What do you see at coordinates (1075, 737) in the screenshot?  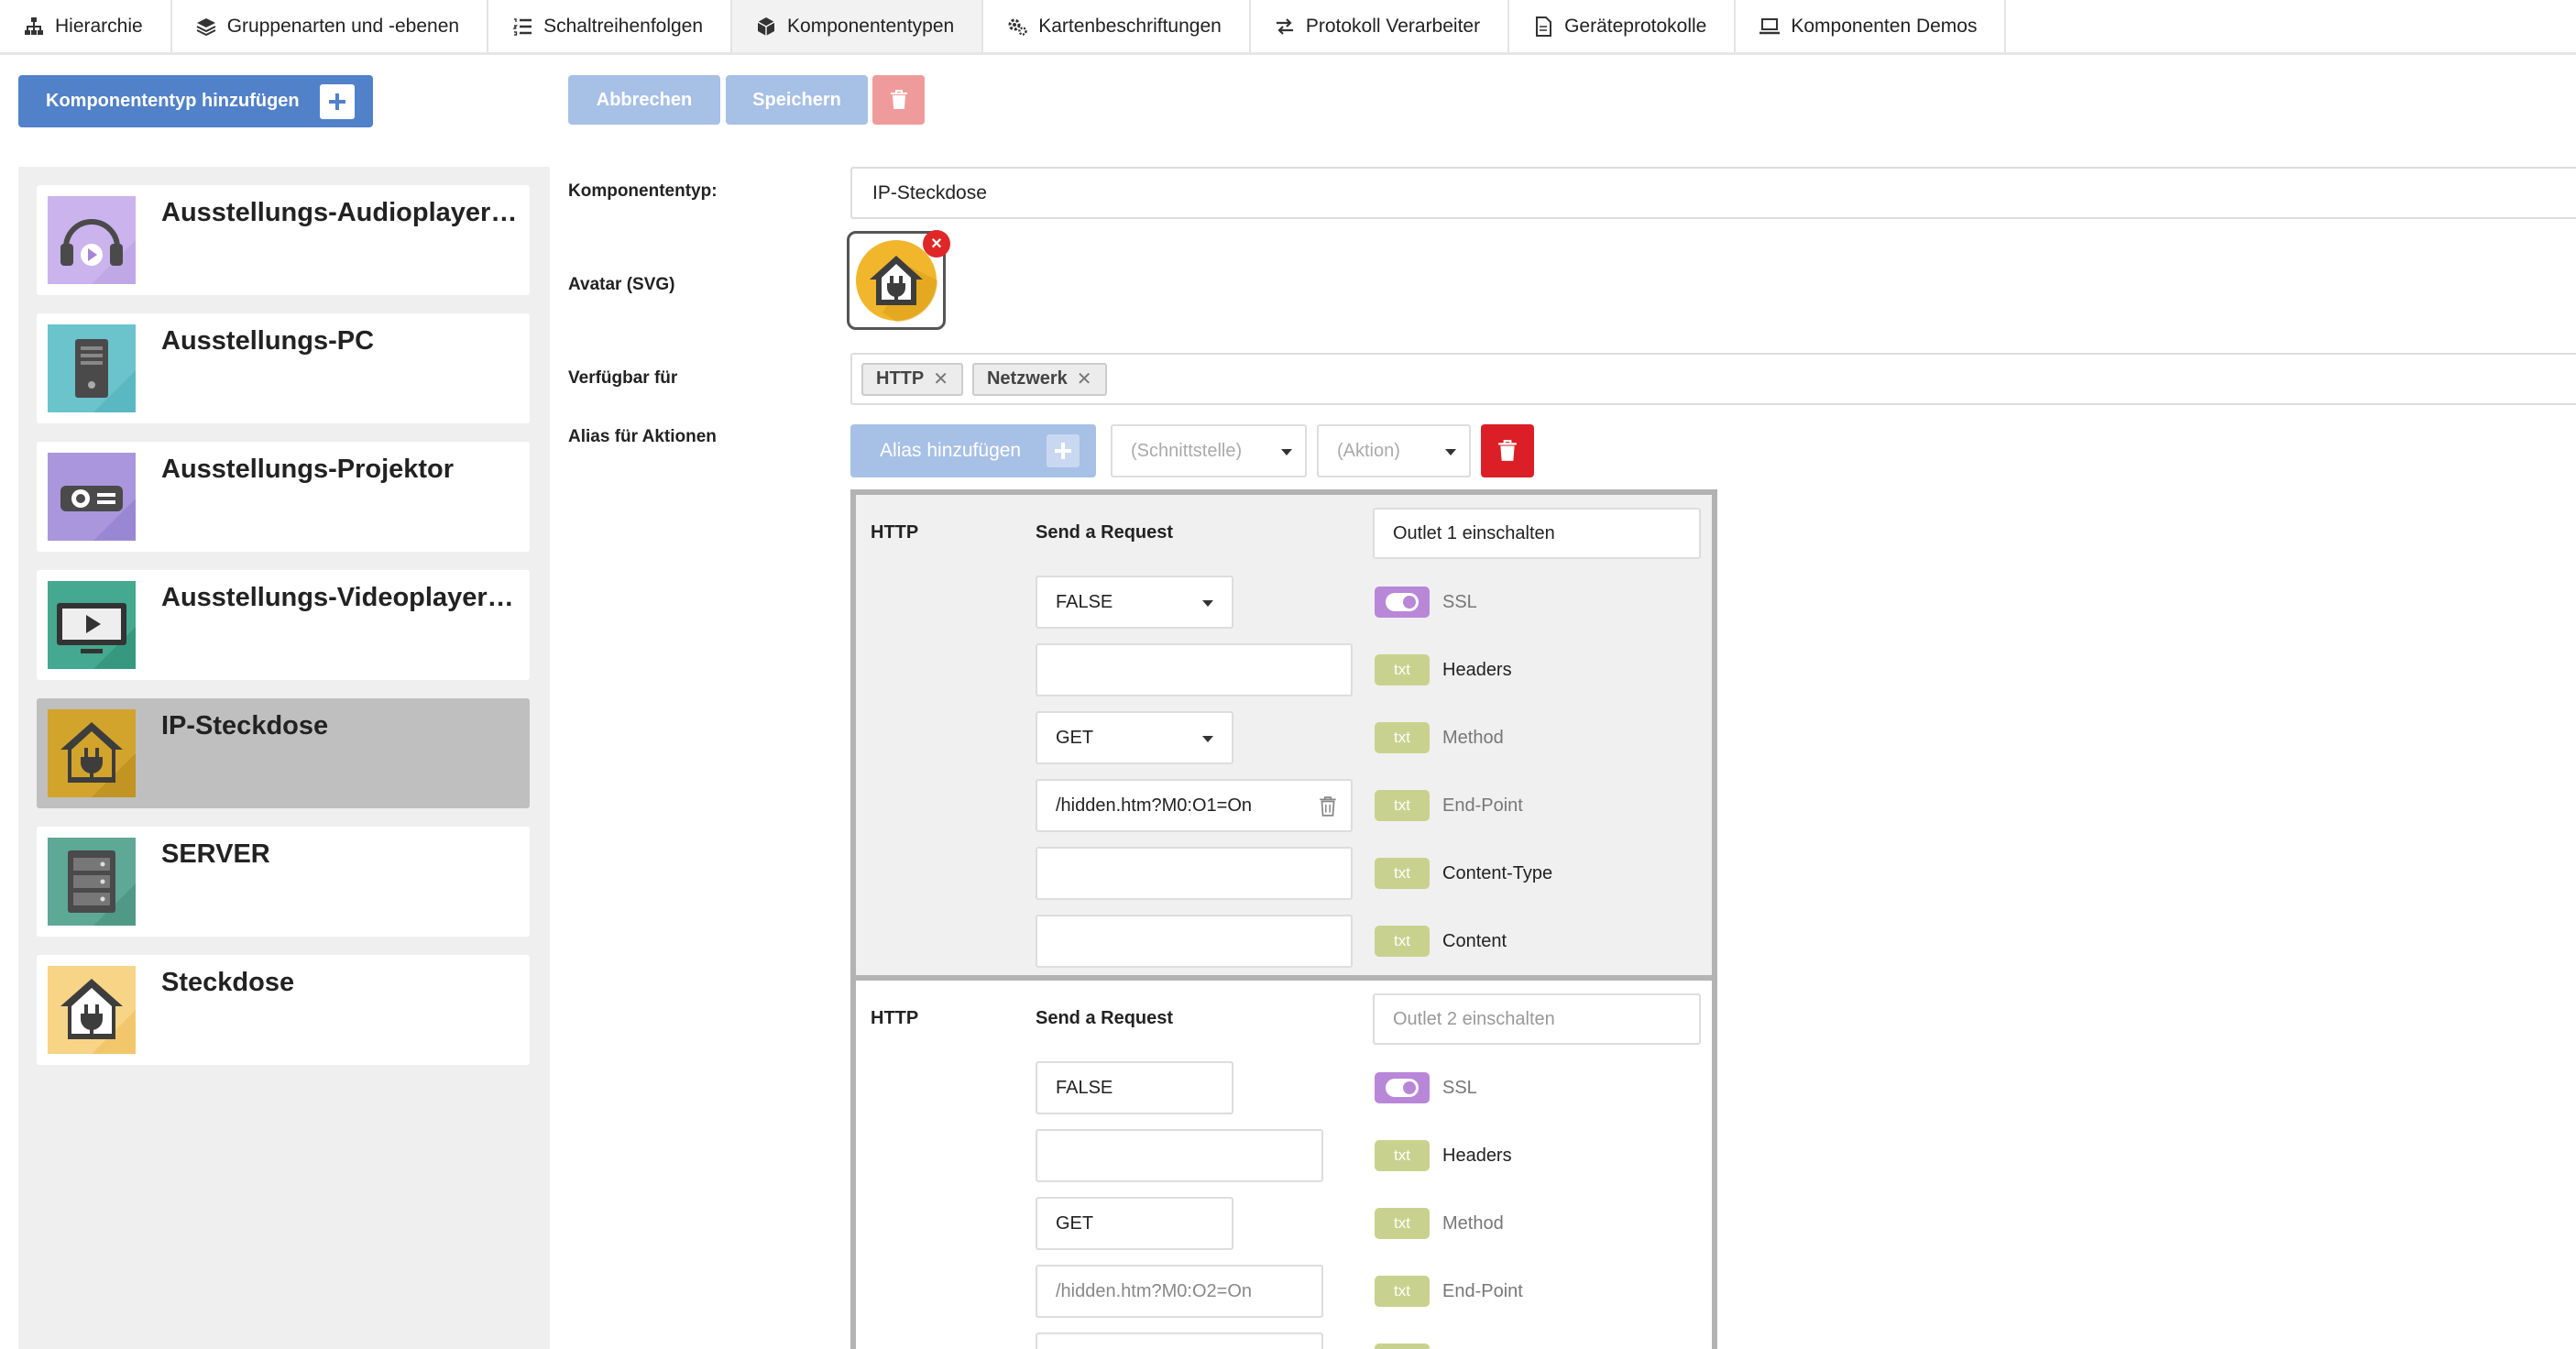 I see `method-value: GET` at bounding box center [1075, 737].